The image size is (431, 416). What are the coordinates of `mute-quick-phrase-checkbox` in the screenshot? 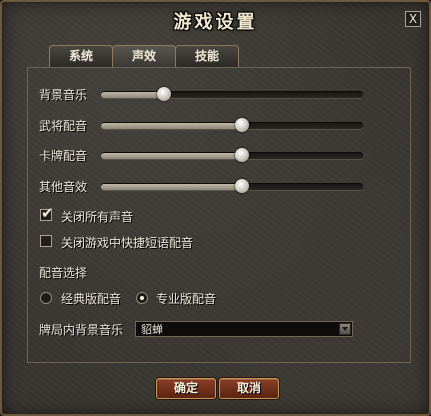 It's located at (46, 241).